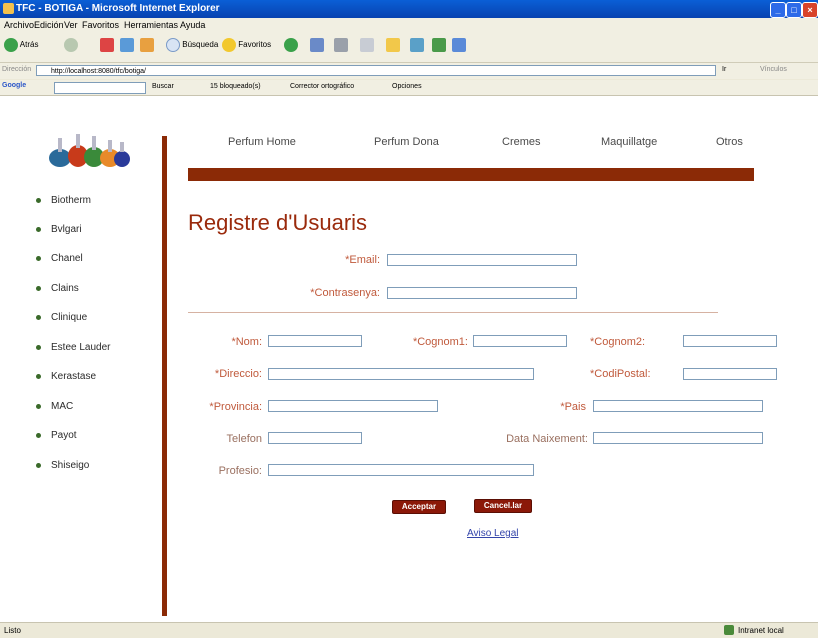  What do you see at coordinates (173, 45) in the screenshot?
I see `search-icon` at bounding box center [173, 45].